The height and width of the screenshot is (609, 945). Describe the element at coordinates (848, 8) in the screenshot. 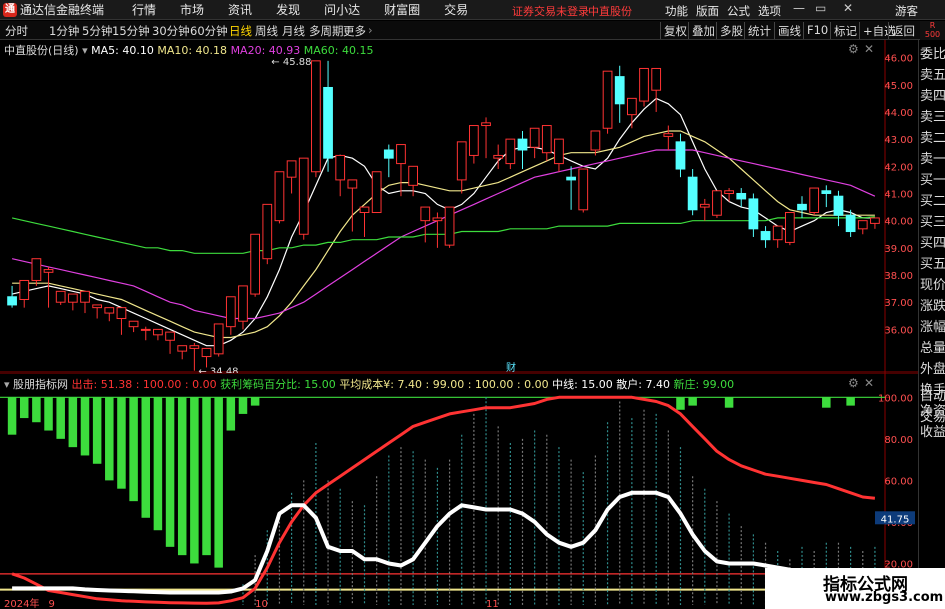

I see `close-icon: ✕` at that location.